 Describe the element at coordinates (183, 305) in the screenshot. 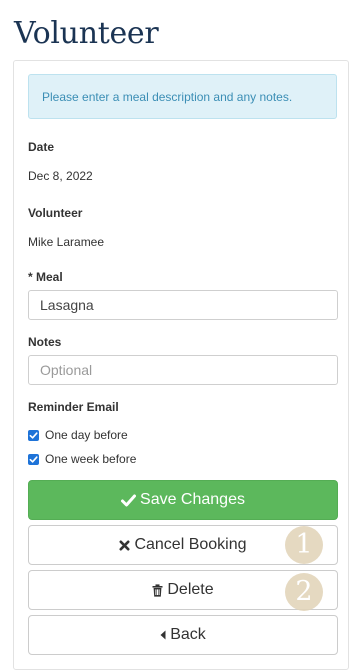

I see `meal-input` at that location.